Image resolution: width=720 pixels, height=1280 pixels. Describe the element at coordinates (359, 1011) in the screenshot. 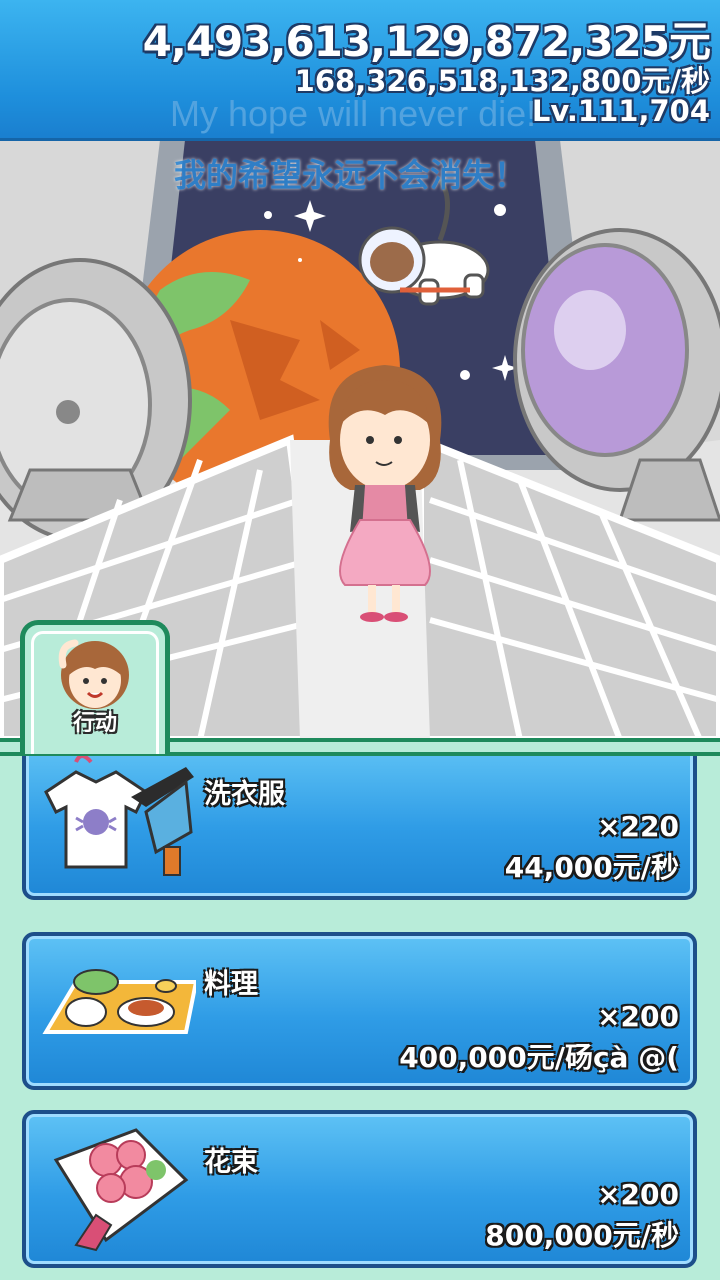

I see `action-card-cooking: 料理 ×200 400,000元/砀çà @(` at that location.